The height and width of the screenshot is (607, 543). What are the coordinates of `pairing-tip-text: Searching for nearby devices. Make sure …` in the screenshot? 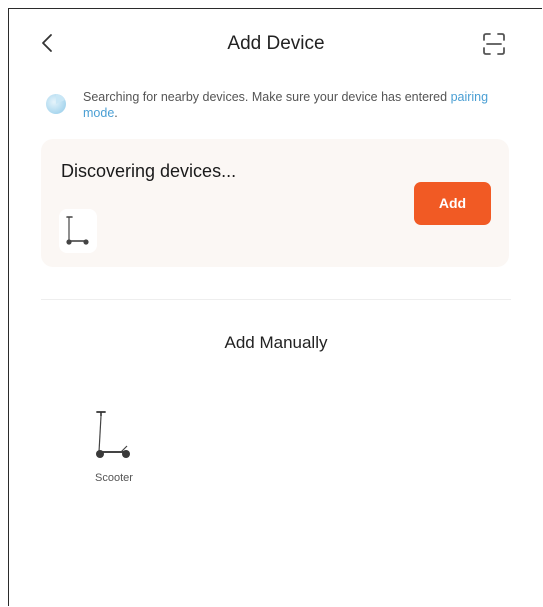 It's located at (267, 97).